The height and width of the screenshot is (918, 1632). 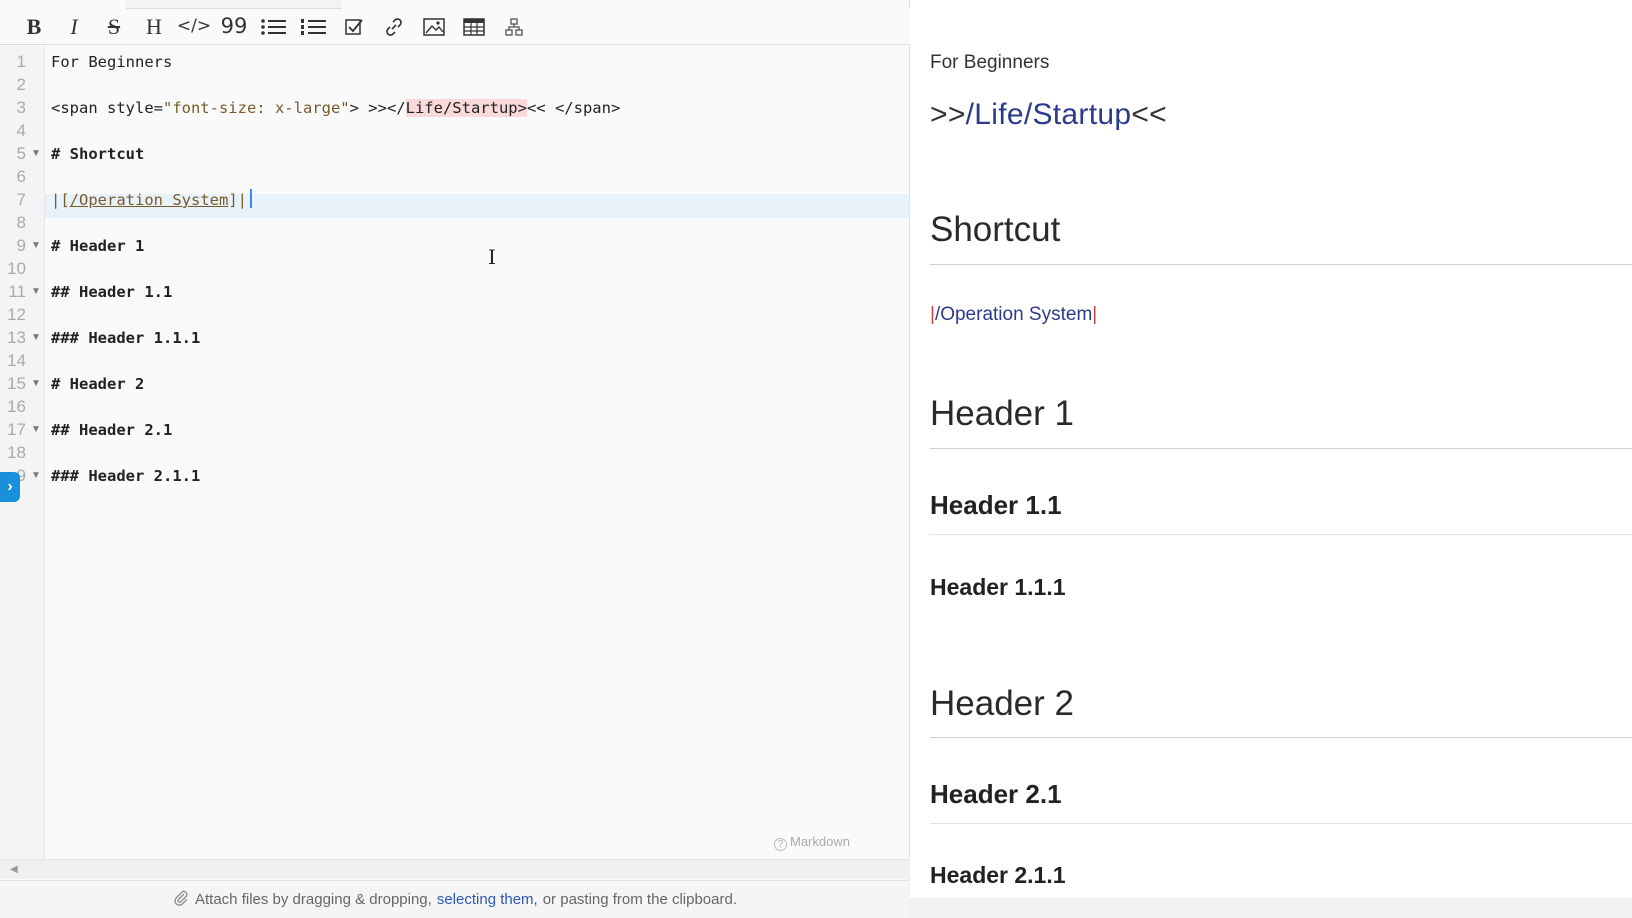 What do you see at coordinates (14, 869) in the screenshot?
I see `scroll-left-icon: ◀` at bounding box center [14, 869].